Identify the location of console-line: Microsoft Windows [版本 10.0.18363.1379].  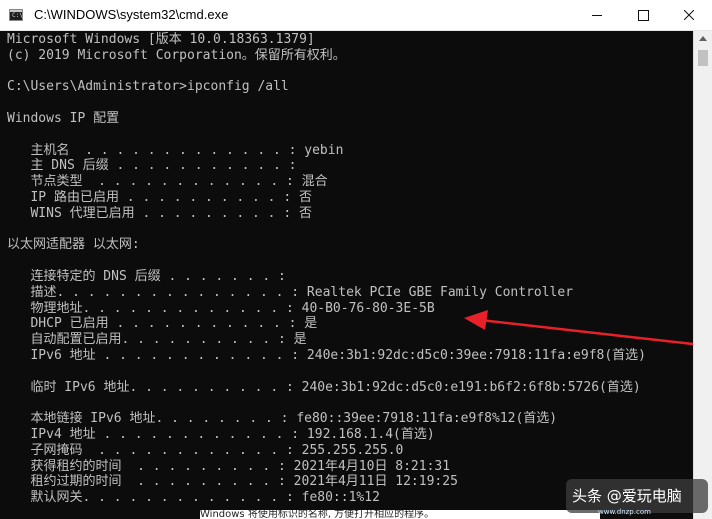
(161, 39).